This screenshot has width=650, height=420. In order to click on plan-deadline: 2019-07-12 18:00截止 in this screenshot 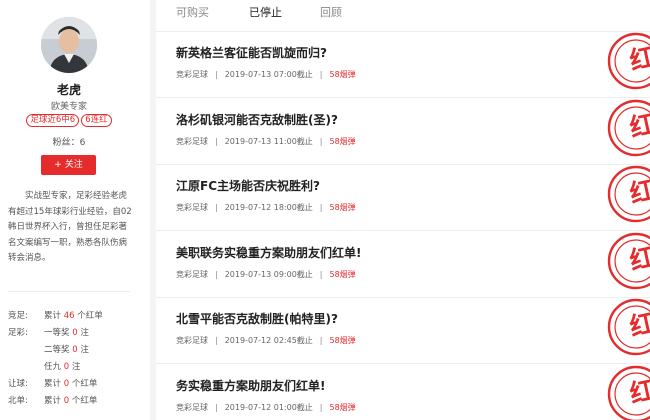, I will do `click(268, 207)`.